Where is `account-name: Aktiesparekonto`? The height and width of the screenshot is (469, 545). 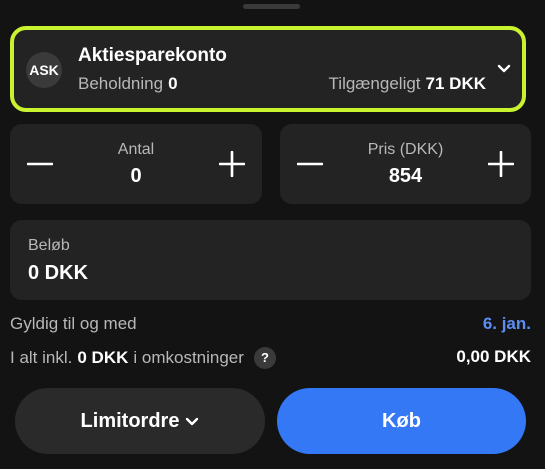 account-name: Aktiesparekonto is located at coordinates (152, 55).